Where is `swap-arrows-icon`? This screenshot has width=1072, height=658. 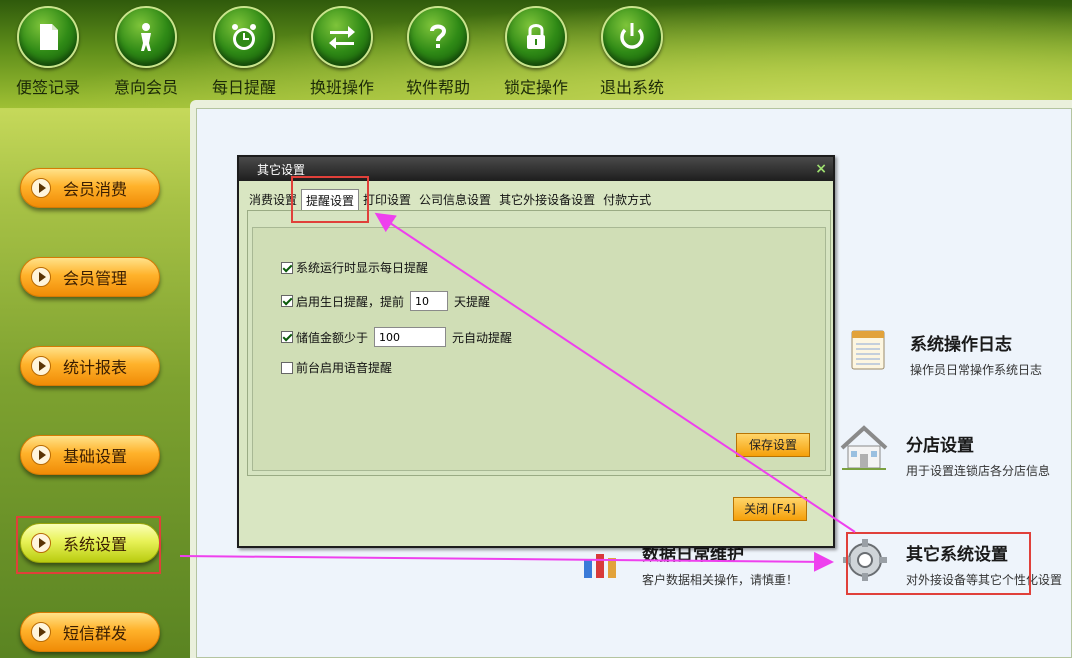
swap-arrows-icon is located at coordinates (342, 37).